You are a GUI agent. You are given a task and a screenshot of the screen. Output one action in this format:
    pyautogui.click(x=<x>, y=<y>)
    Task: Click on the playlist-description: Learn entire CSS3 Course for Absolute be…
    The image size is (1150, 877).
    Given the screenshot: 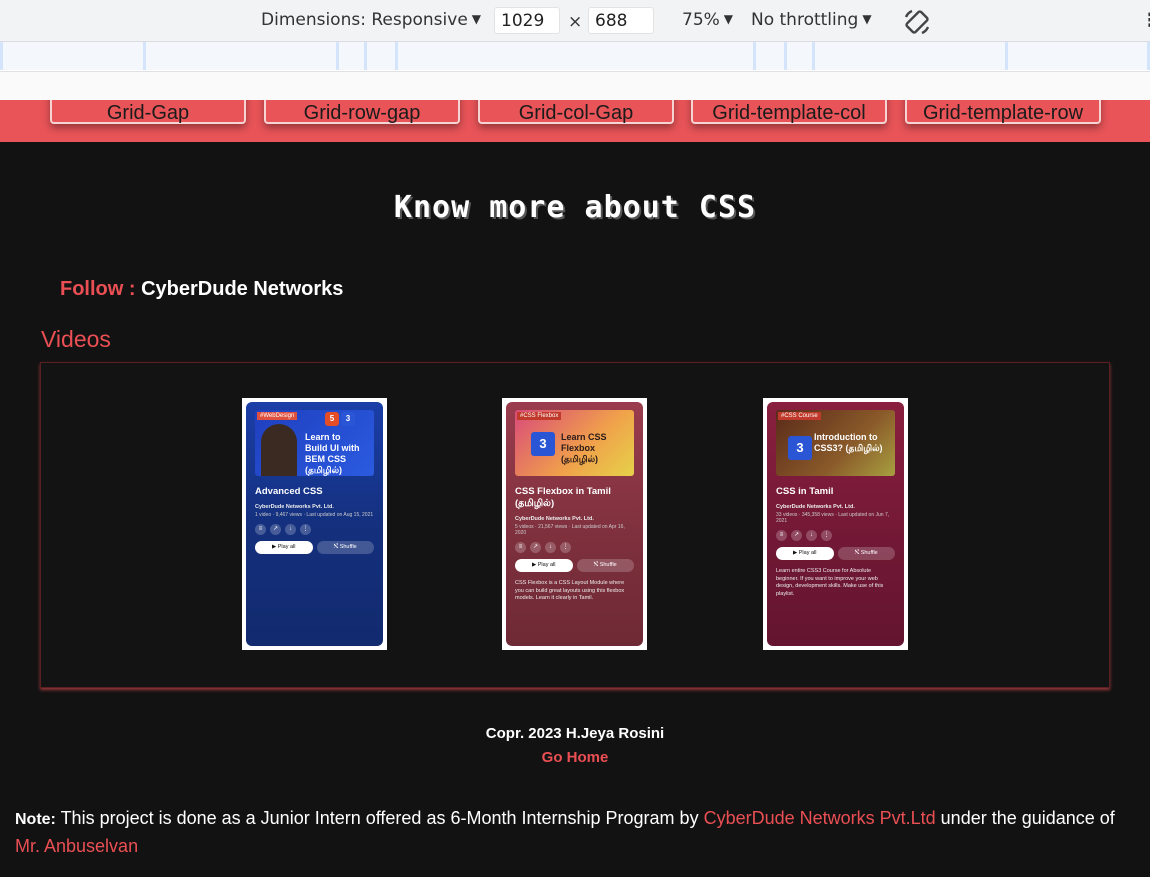 What is the action you would take?
    pyautogui.click(x=830, y=582)
    